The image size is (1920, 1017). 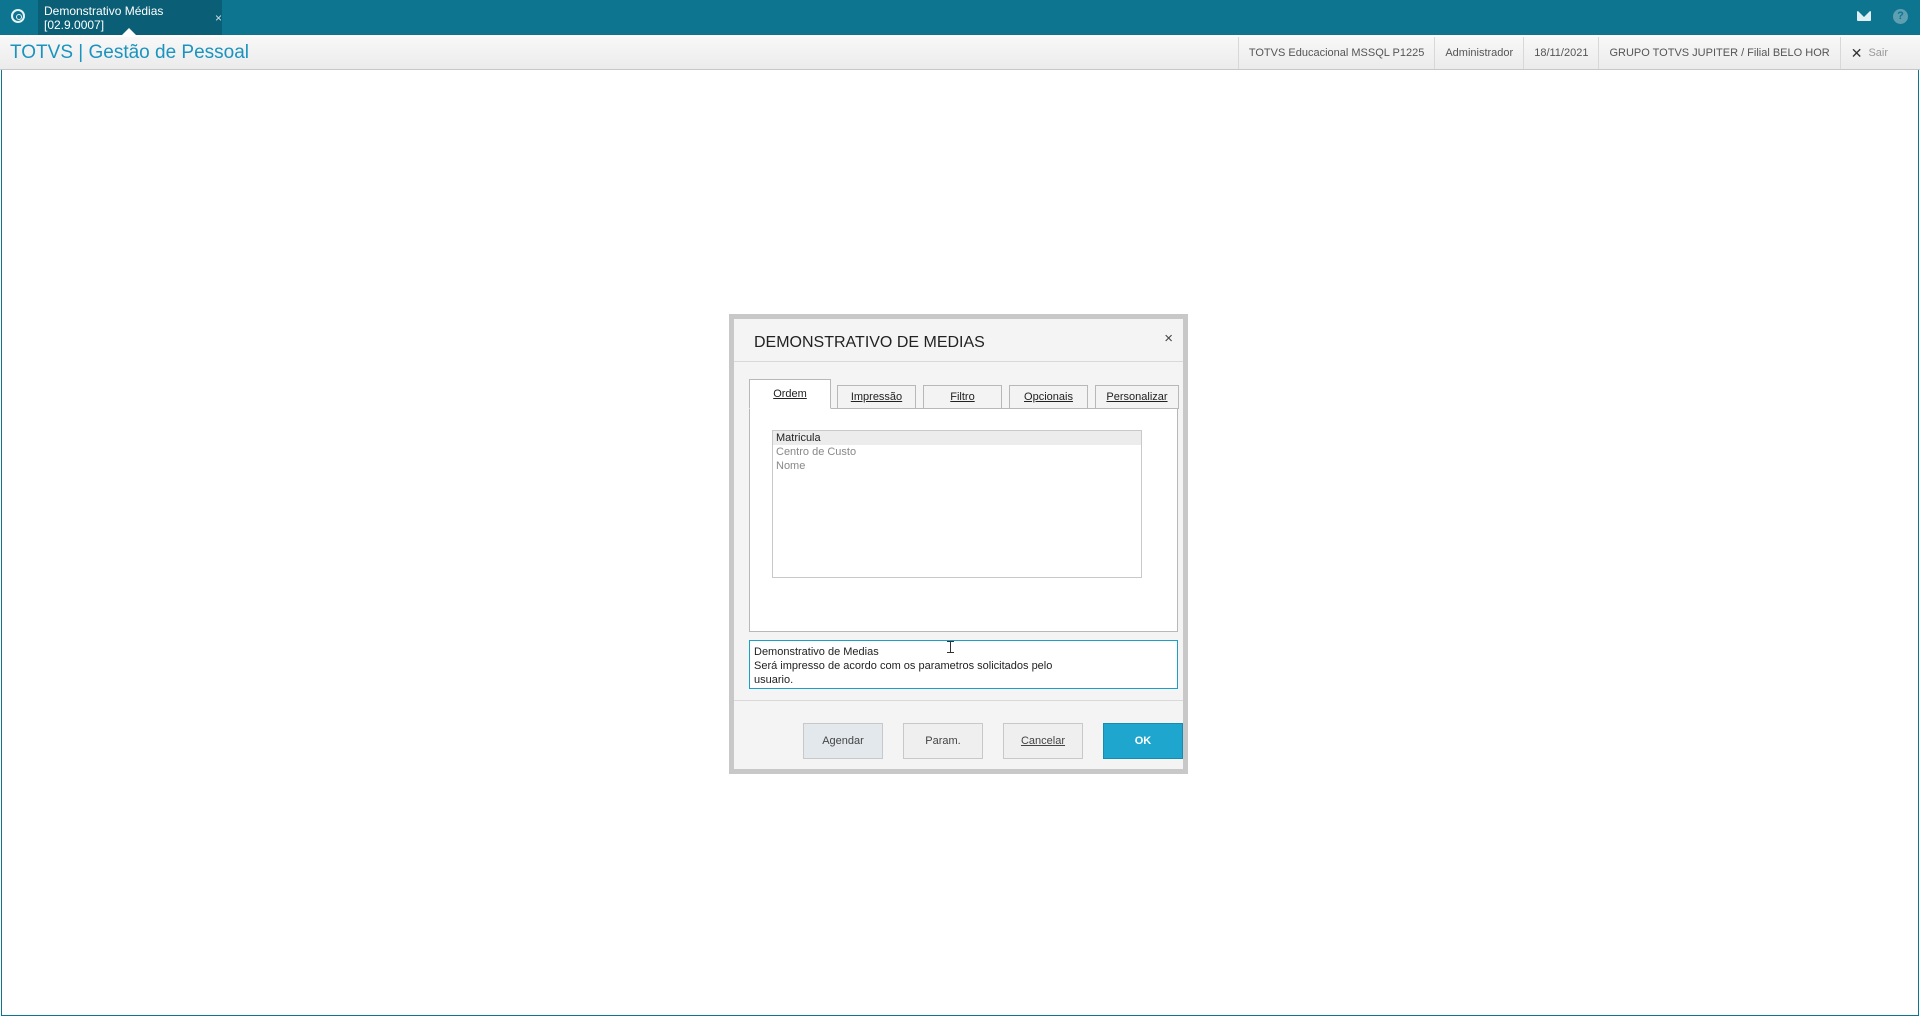 I want to click on order-listbox: Matricula Centro de Custo Nome, so click(x=957, y=504).